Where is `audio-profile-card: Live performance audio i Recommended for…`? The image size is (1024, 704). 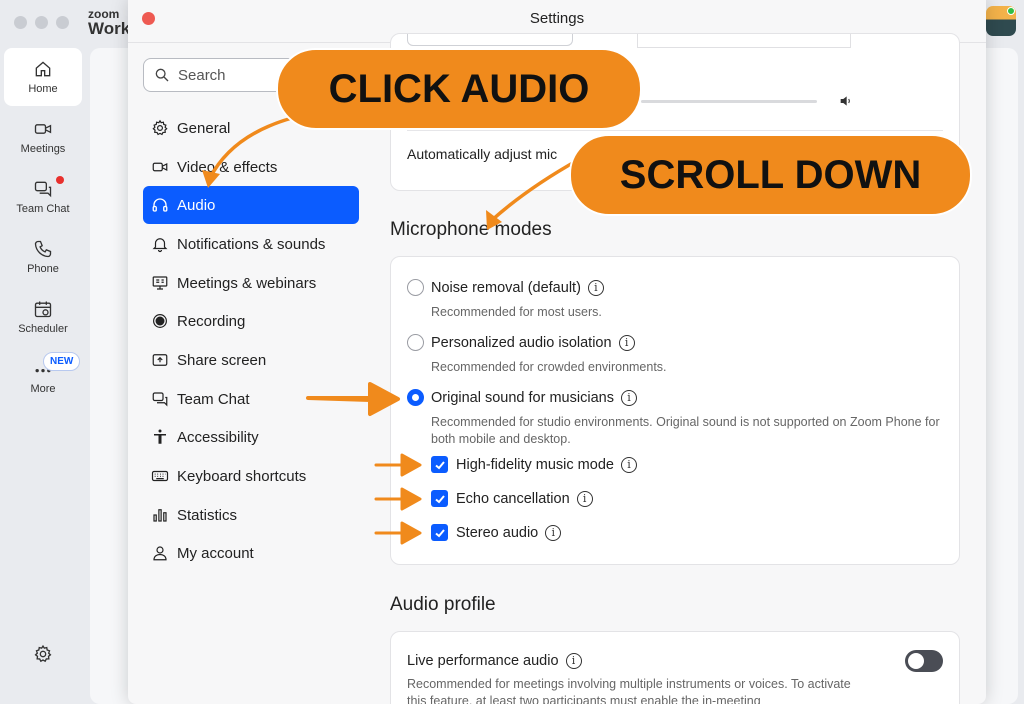 audio-profile-card: Live performance audio i Recommended for… is located at coordinates (675, 667).